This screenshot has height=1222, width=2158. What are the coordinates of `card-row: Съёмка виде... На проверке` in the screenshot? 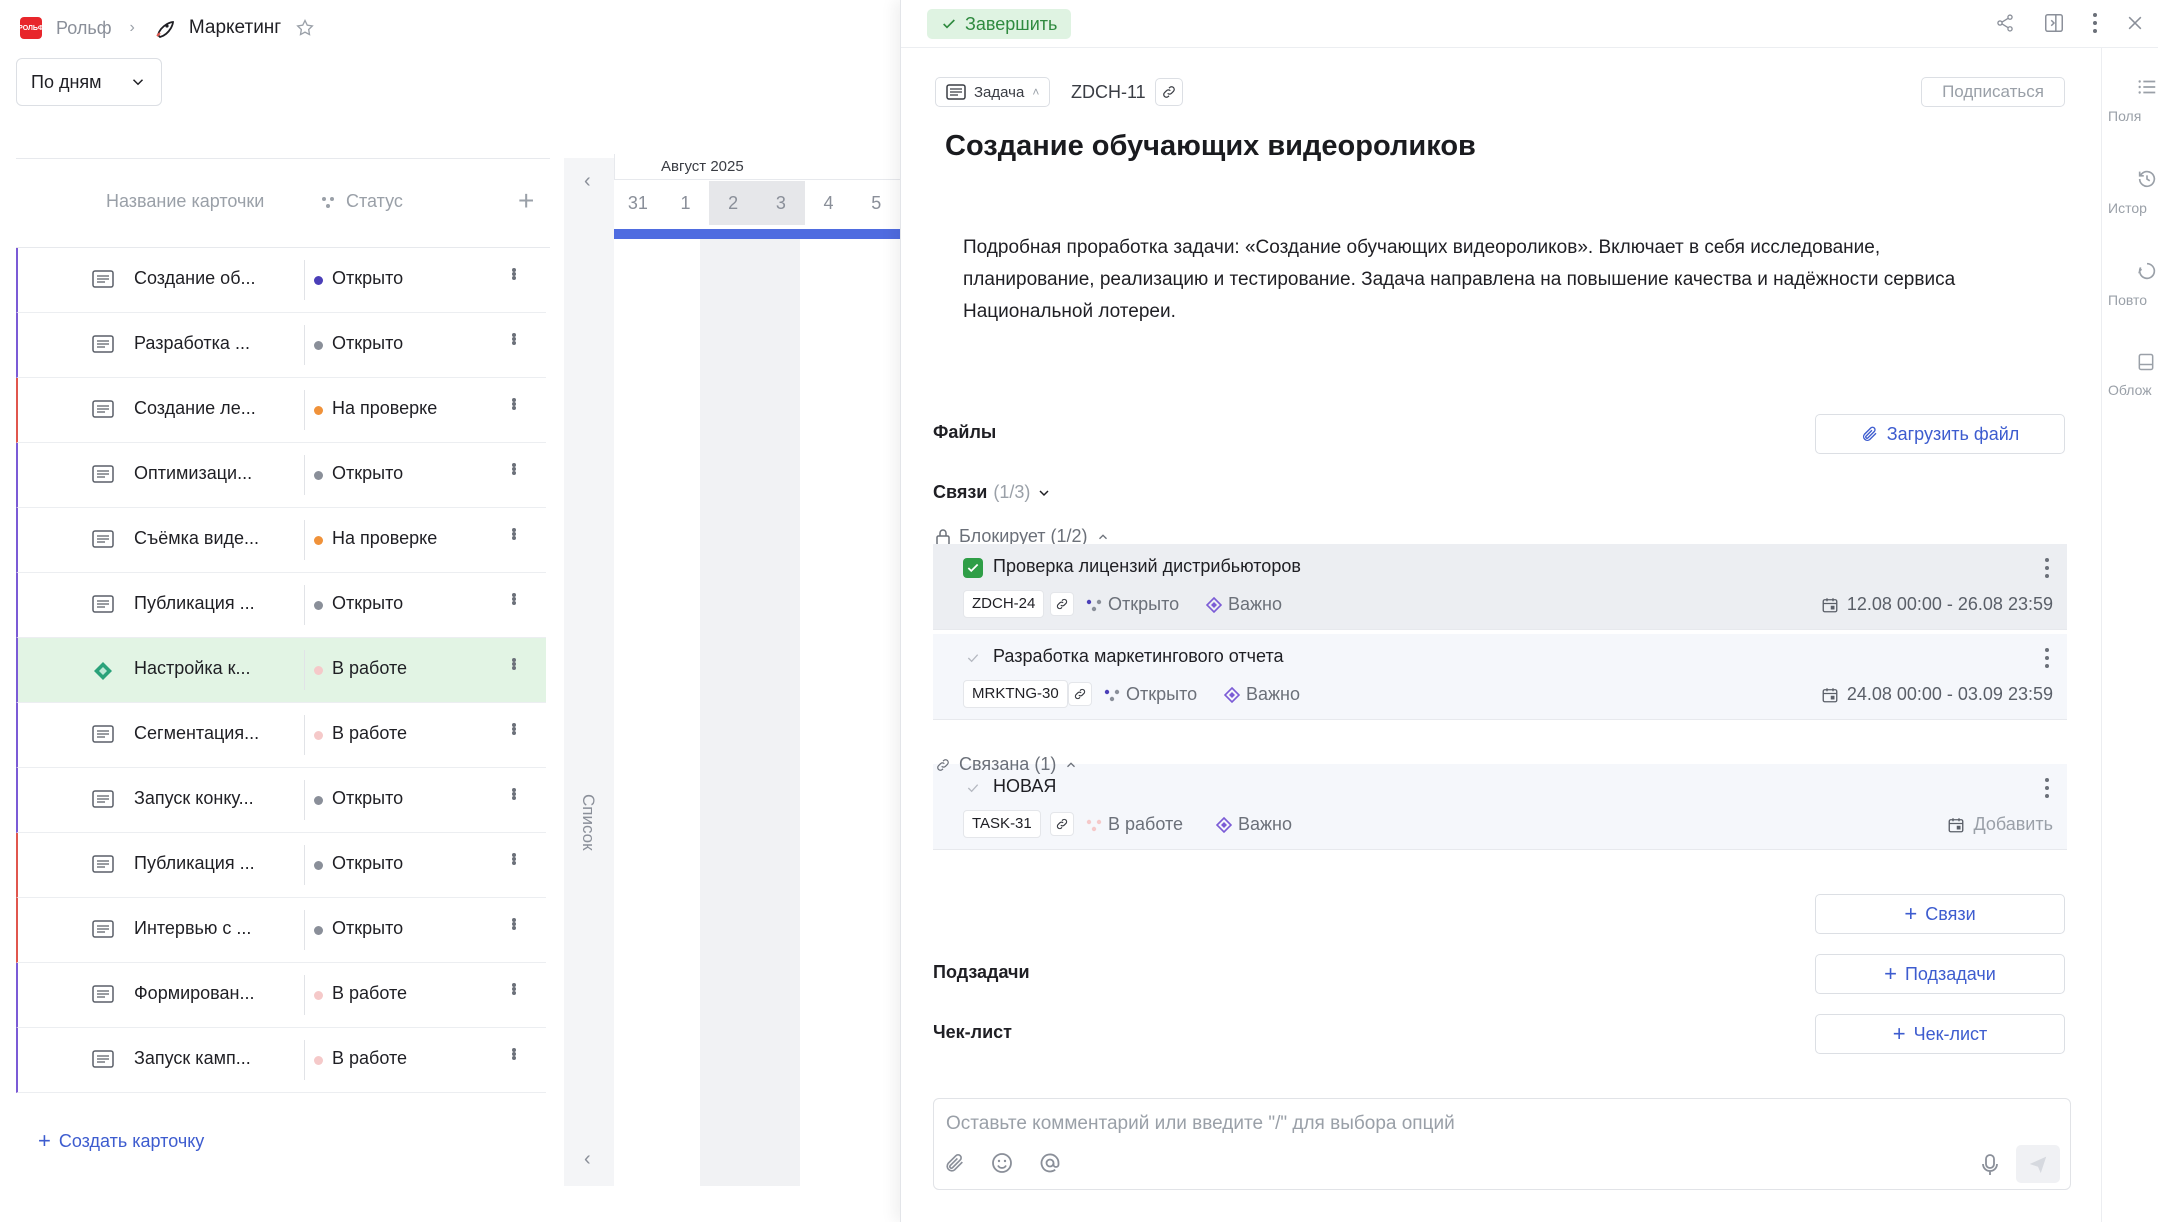 It's located at (281, 540).